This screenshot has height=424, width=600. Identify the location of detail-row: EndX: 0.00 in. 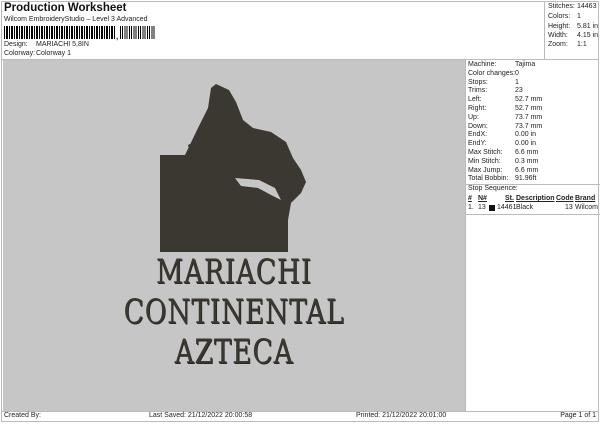
(502, 134).